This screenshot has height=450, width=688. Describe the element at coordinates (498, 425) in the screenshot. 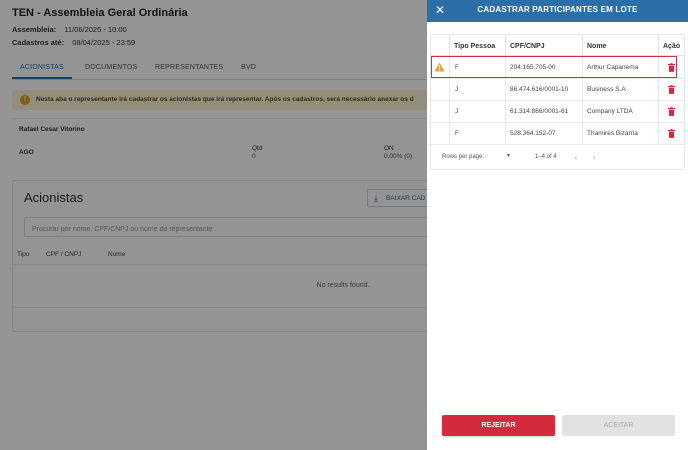

I see `reject-button: REJEITAR` at that location.